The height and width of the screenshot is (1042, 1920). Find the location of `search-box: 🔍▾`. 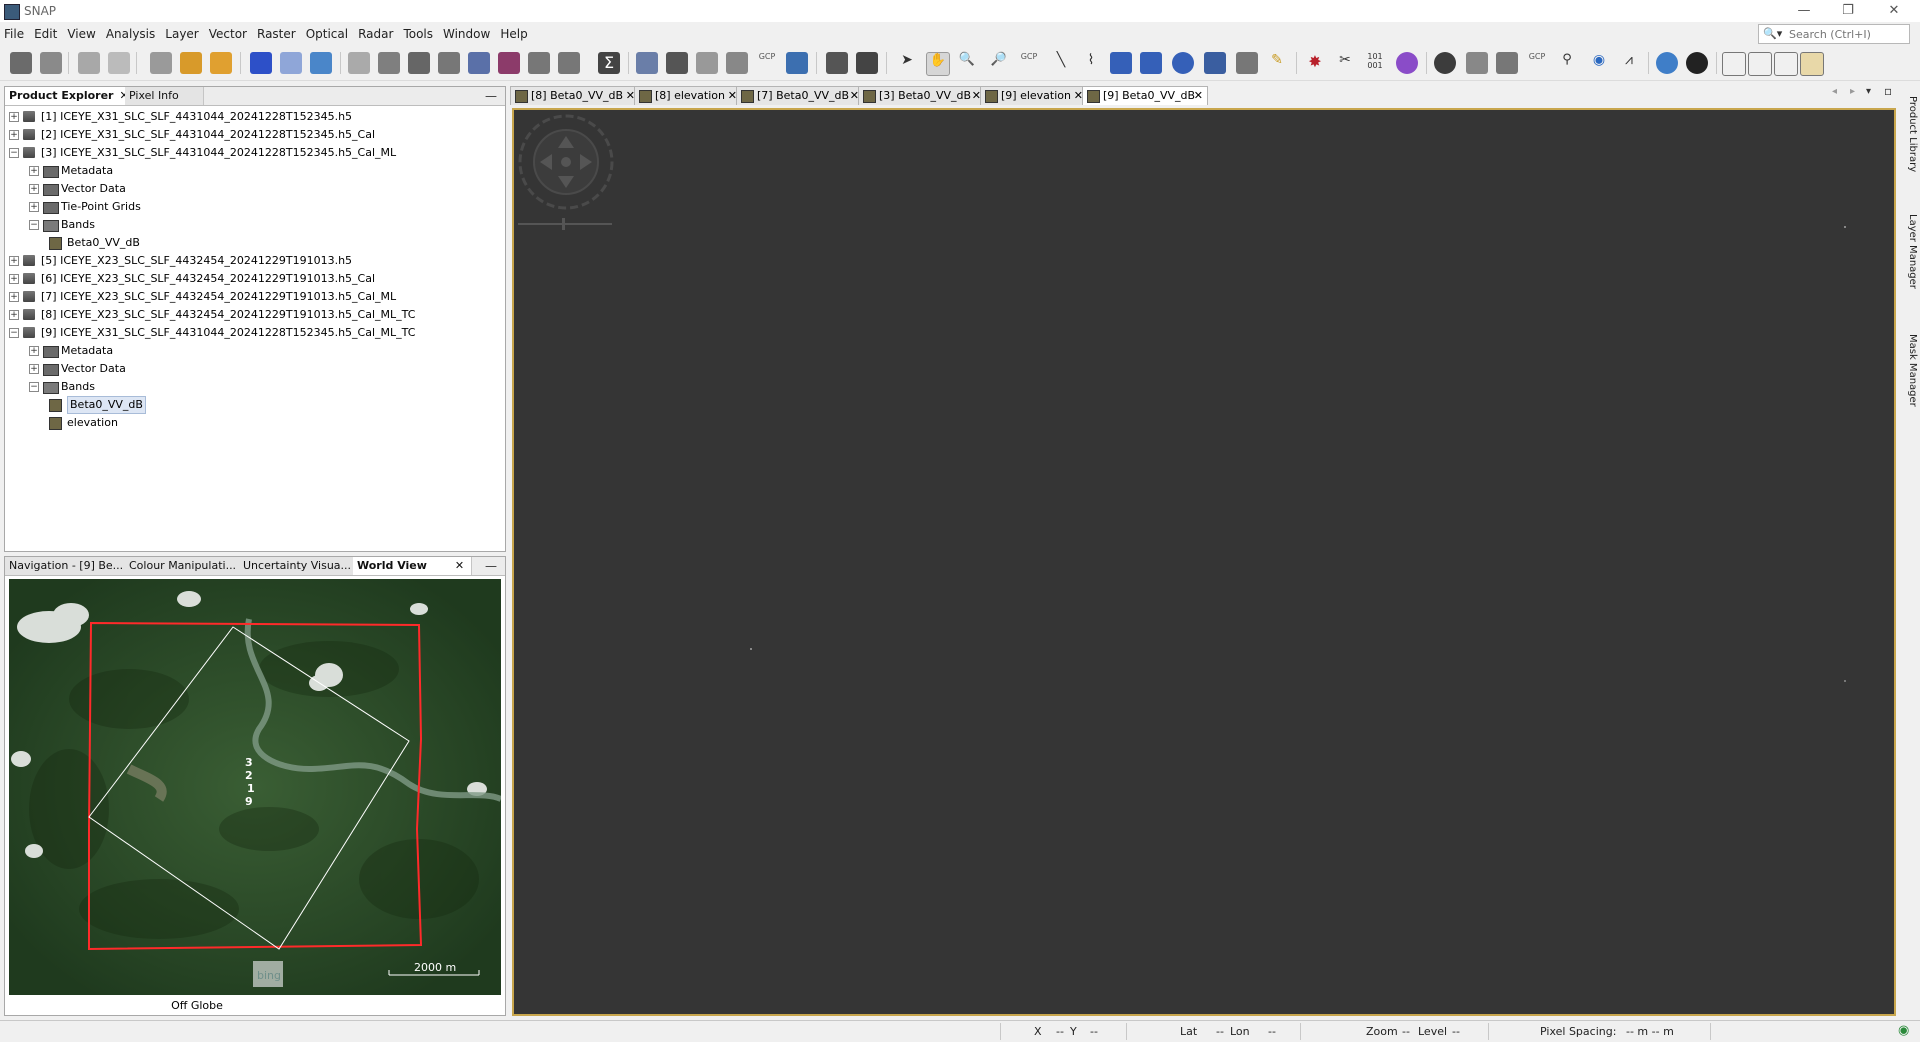

search-box: 🔍▾ is located at coordinates (1834, 34).